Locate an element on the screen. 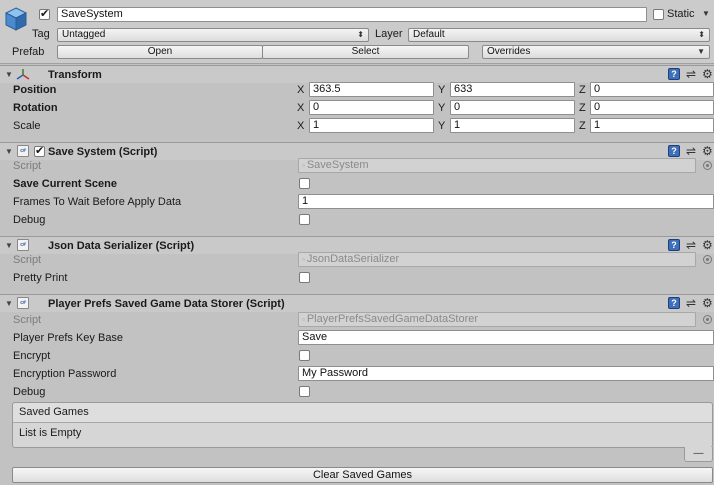 Image resolution: width=714 pixels, height=485 pixels. key-base-field: Save is located at coordinates (506, 337).